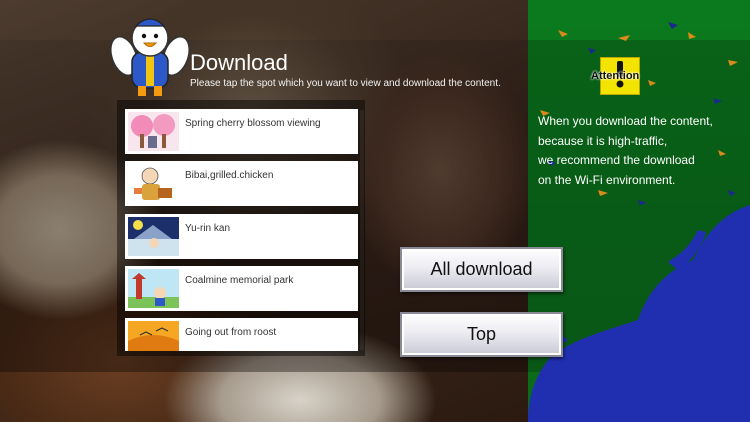  Describe the element at coordinates (239, 280) in the screenshot. I see `list-item-label: Coalmine memorial park` at that location.